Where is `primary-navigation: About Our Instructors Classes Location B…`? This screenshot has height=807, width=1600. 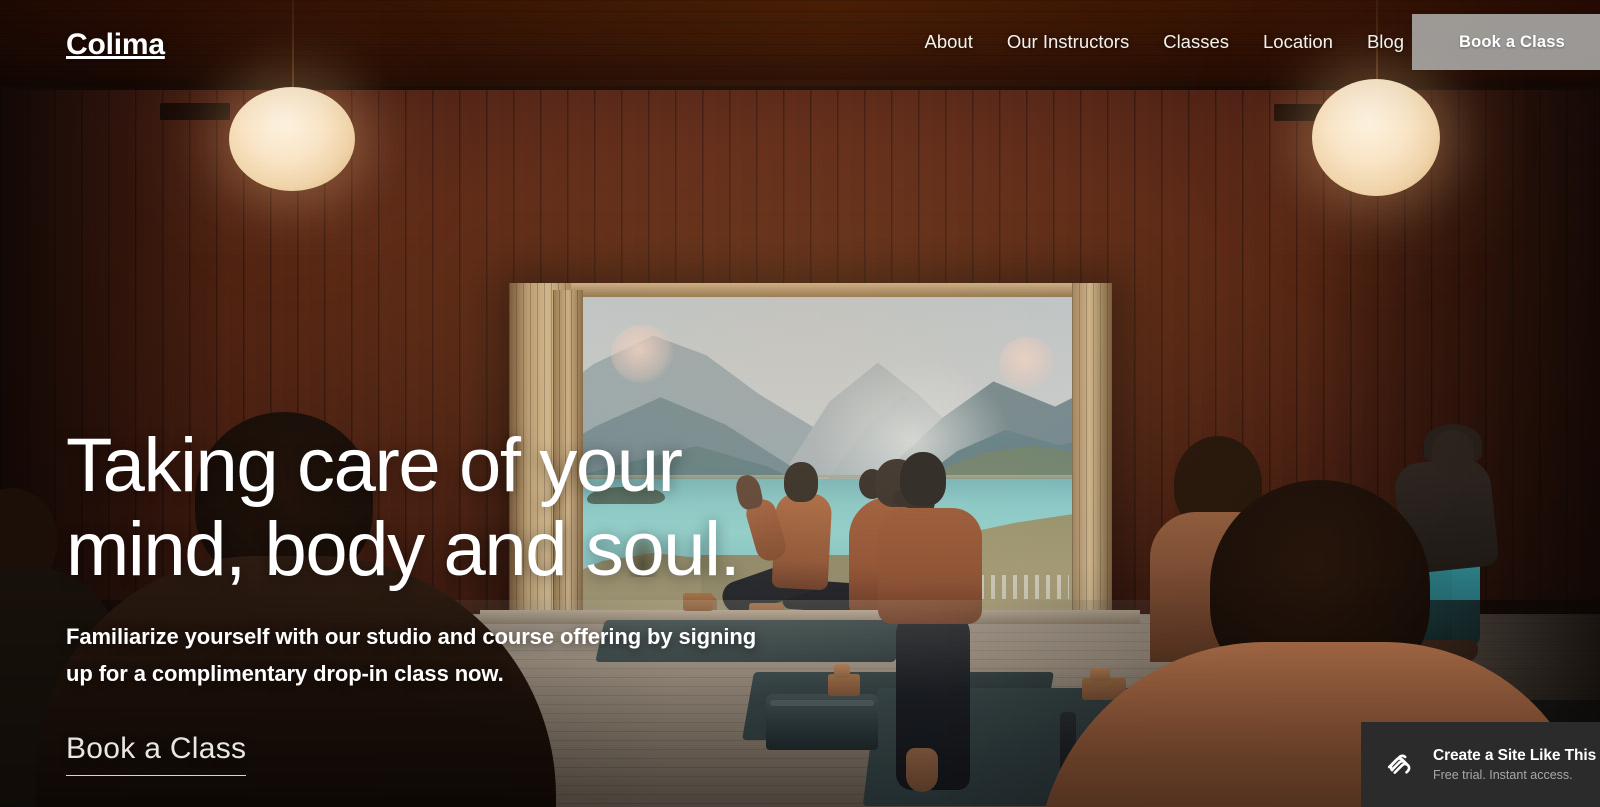 primary-navigation: About Our Instructors Classes Location B… is located at coordinates (1165, 42).